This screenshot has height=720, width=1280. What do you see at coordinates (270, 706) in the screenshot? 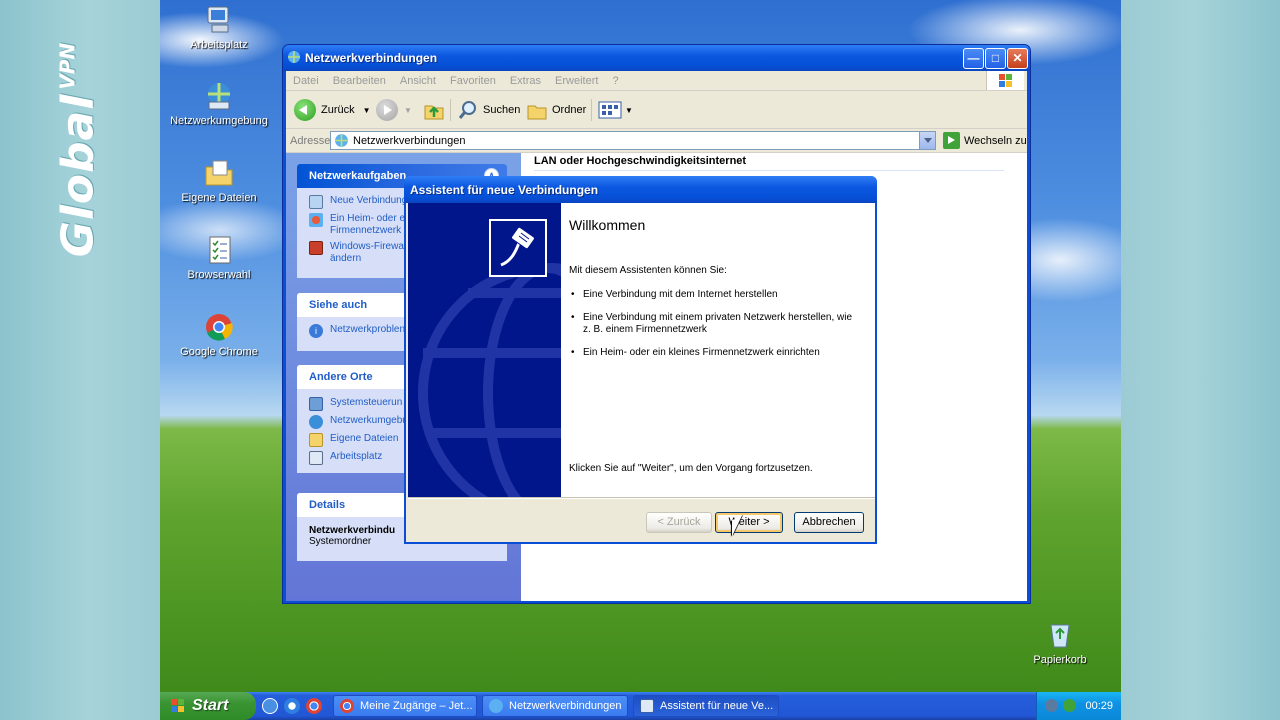
I see `quicklaunch-desktop-icon` at bounding box center [270, 706].